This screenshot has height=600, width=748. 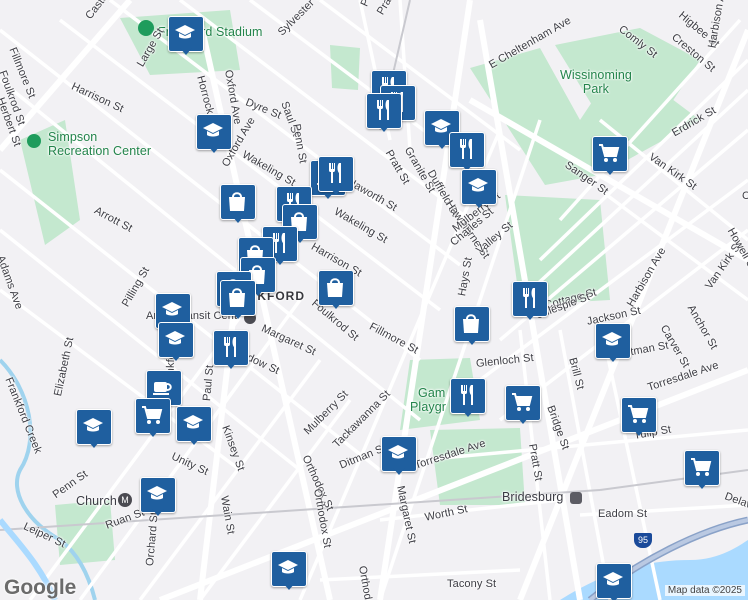 I want to click on school-place-icon, so click(x=576, y=498).